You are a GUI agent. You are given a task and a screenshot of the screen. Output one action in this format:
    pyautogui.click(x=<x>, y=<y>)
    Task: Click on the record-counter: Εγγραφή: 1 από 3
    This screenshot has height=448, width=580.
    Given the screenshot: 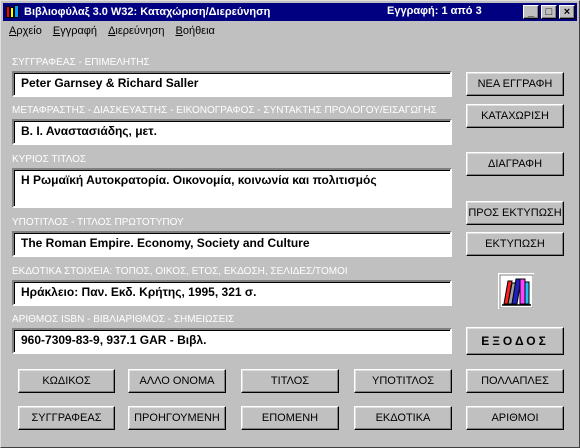 What is the action you would take?
    pyautogui.click(x=434, y=11)
    